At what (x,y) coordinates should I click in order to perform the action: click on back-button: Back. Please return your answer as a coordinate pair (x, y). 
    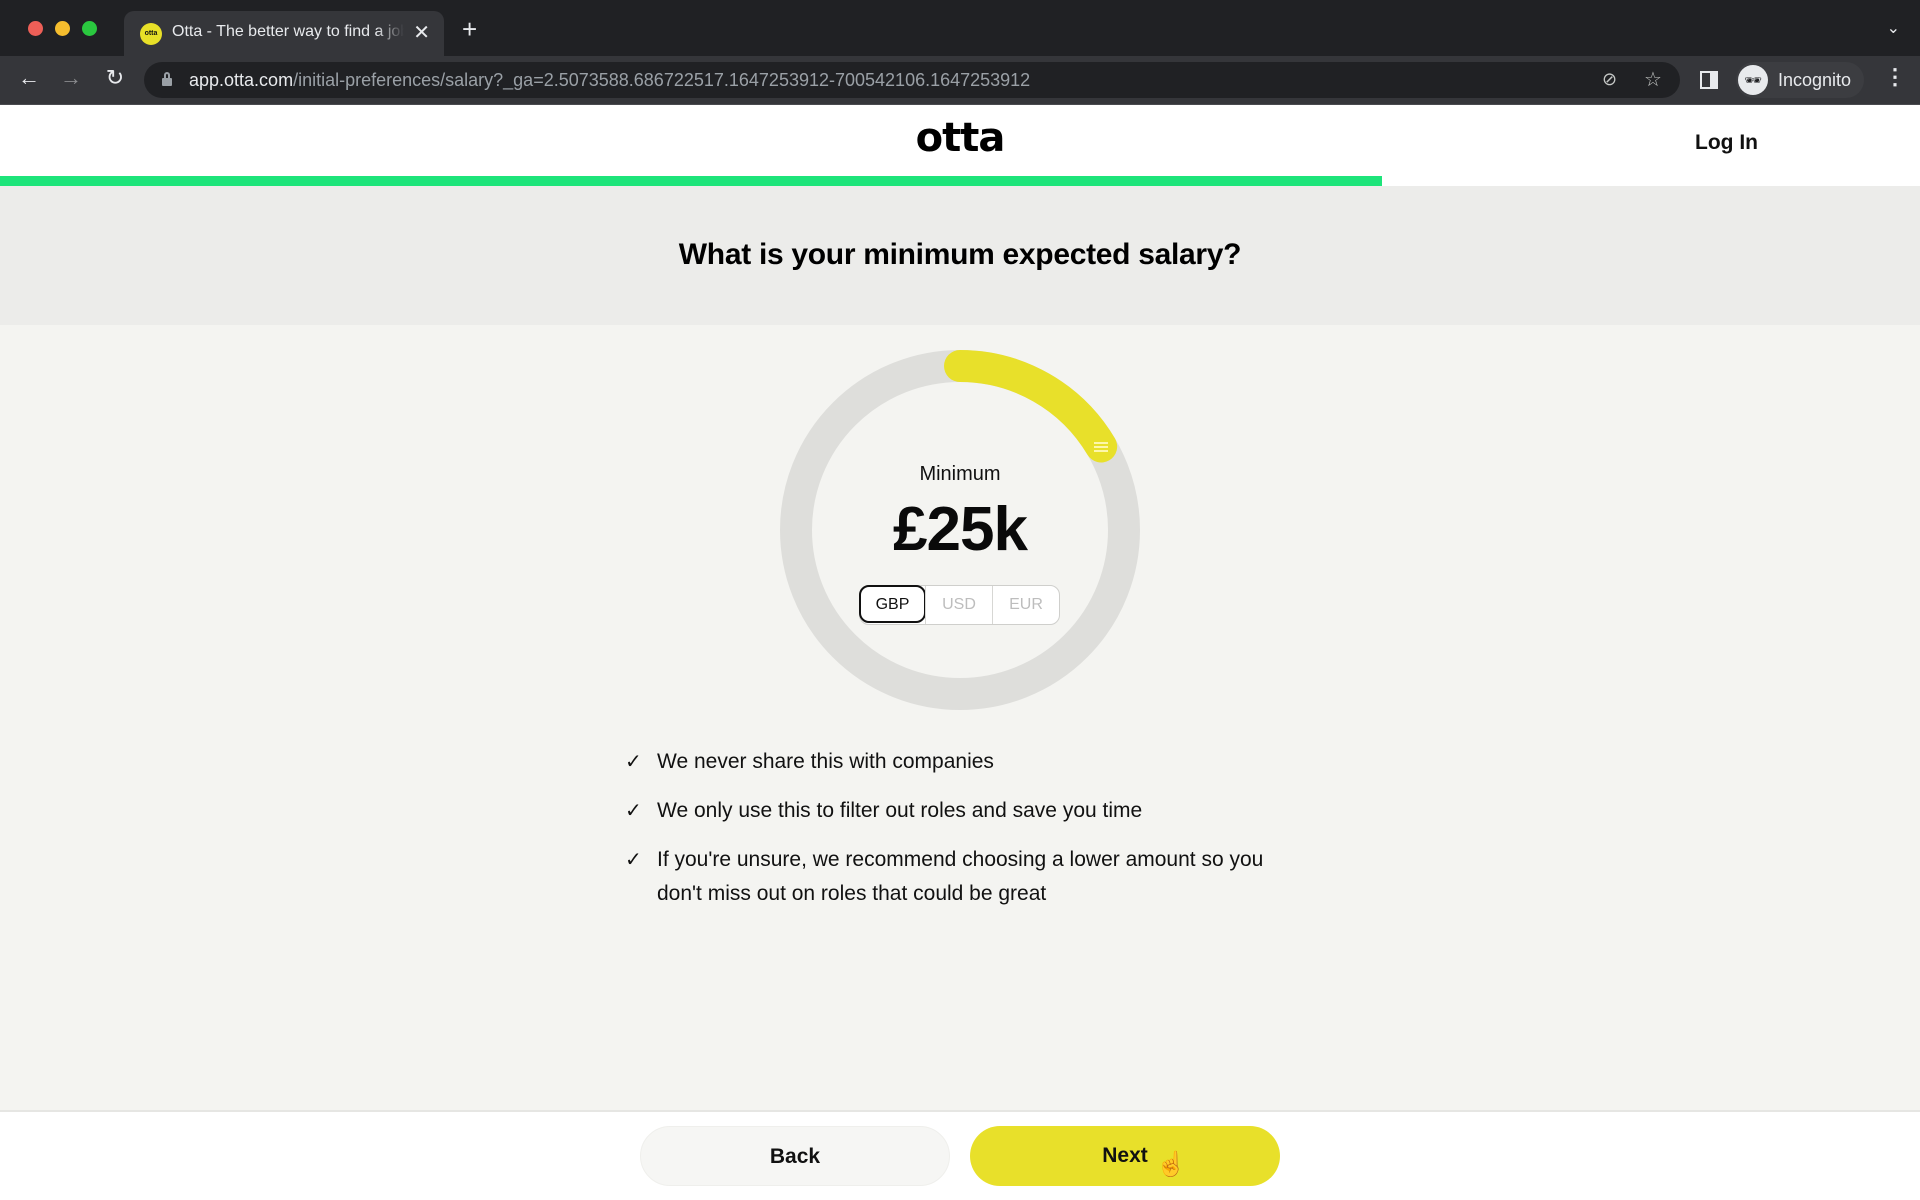
    Looking at the image, I should click on (795, 1156).